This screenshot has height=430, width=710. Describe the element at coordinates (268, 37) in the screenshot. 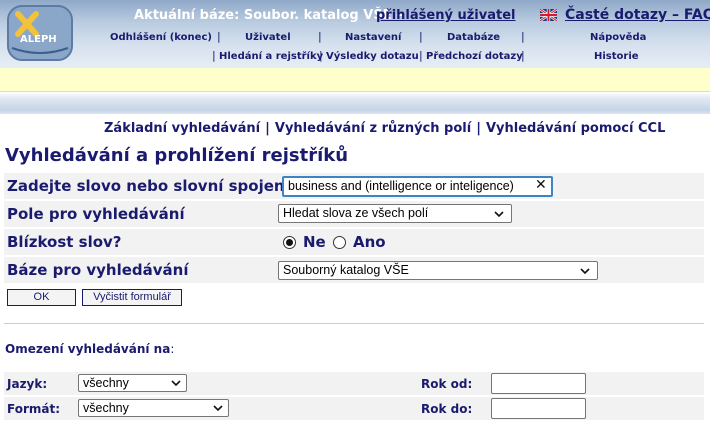

I see `nav-user: Uživatel` at that location.